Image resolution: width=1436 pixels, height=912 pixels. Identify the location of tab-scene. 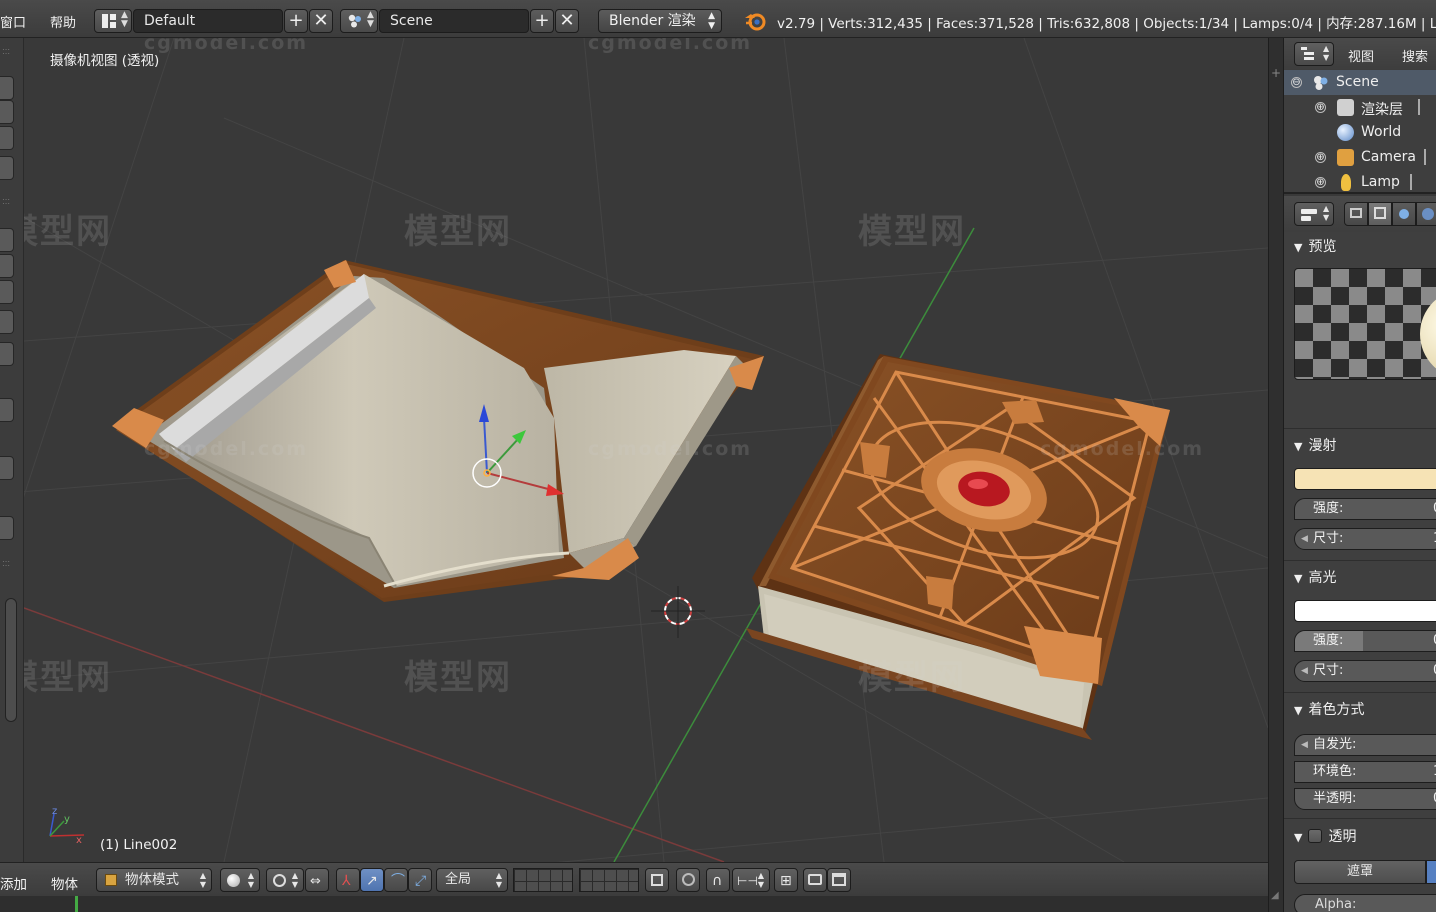
(1404, 214).